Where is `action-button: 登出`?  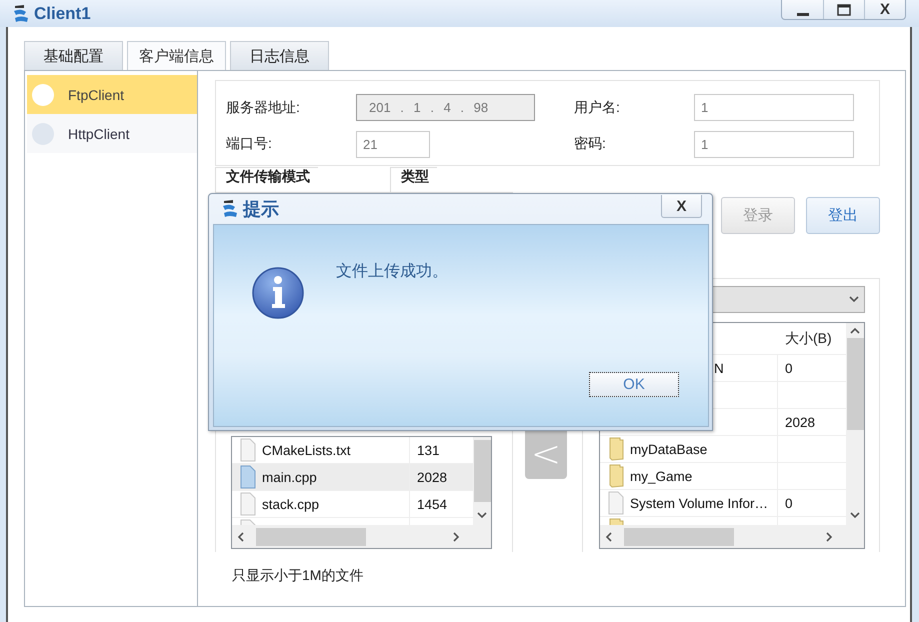 action-button: 登出 is located at coordinates (843, 215).